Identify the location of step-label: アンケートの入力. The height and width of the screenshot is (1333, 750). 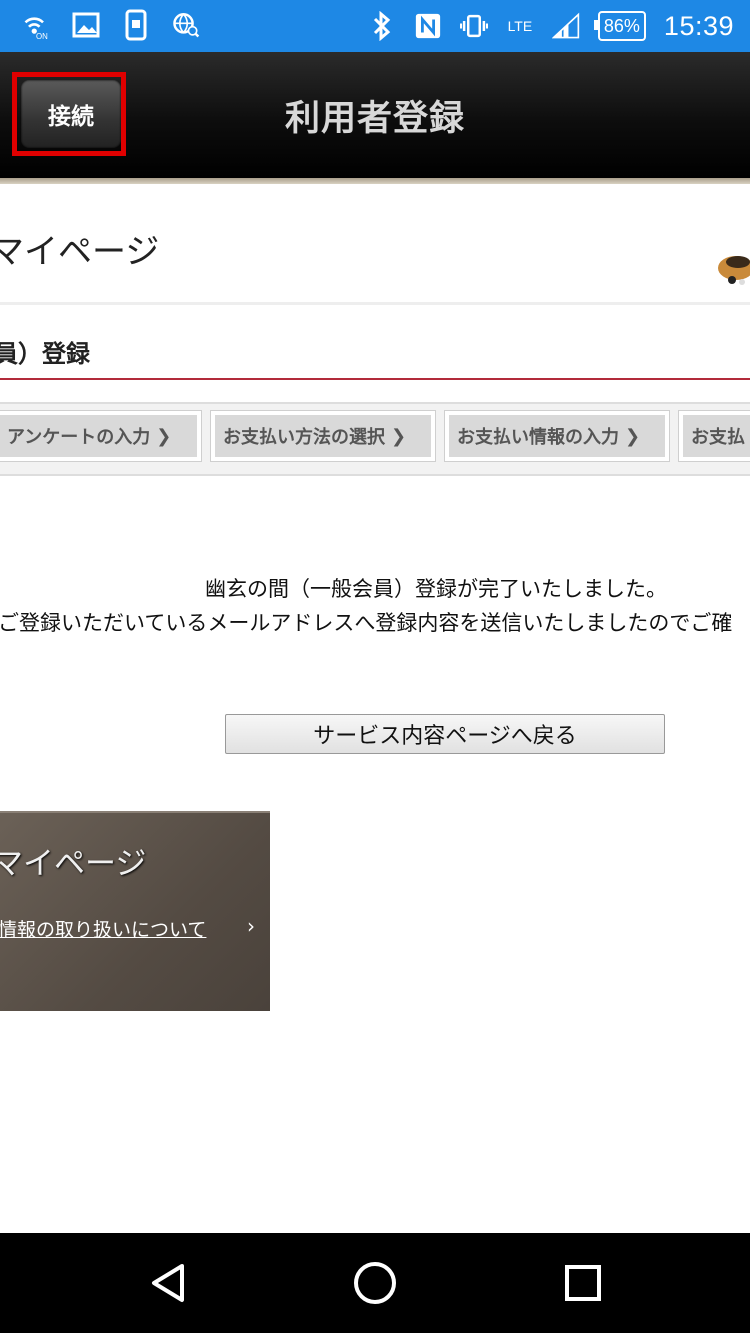
(79, 437).